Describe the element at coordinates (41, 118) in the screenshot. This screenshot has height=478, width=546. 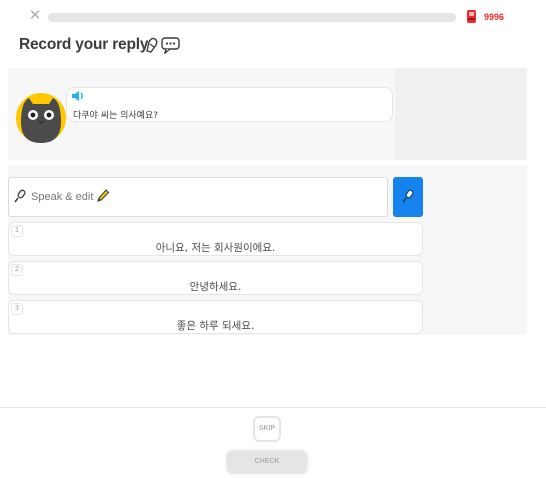
I see `character-avatar` at that location.